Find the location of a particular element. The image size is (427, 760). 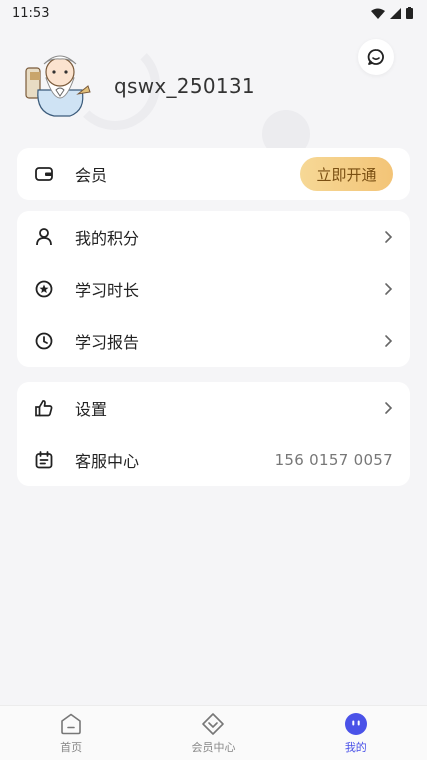

menu-item-label: 客服中心 is located at coordinates (107, 461).